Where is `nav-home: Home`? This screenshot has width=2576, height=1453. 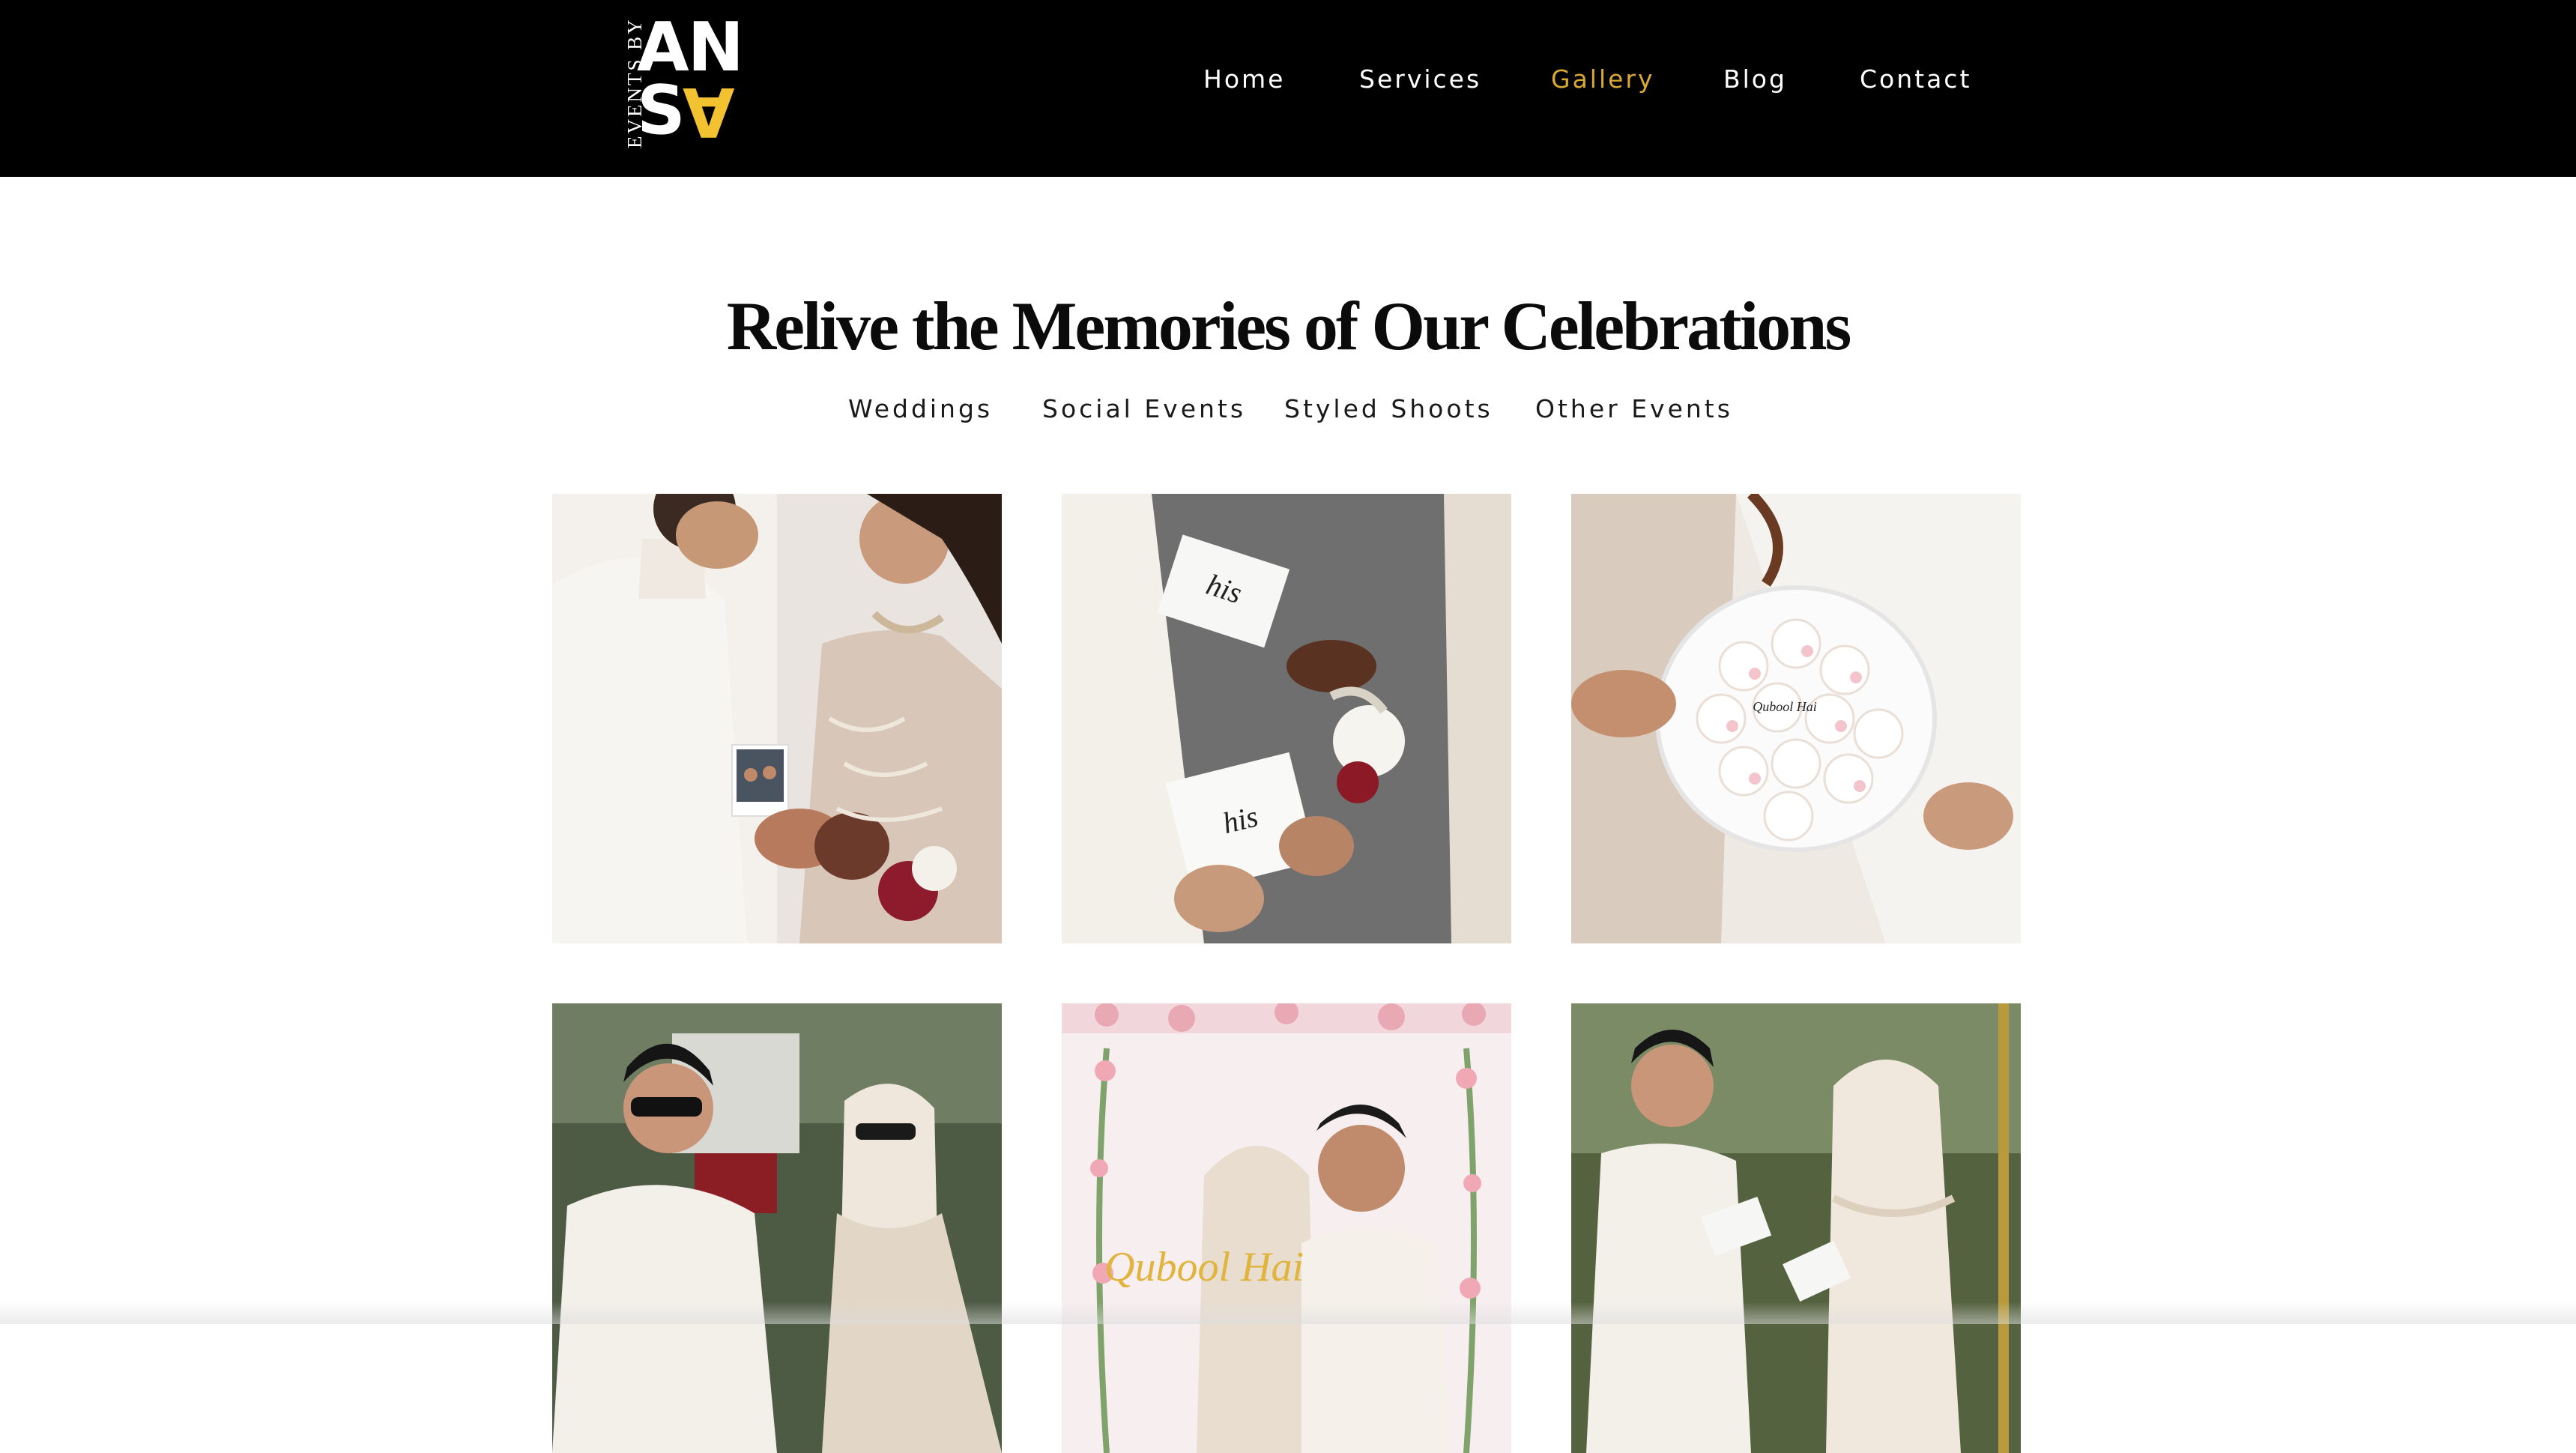
nav-home: Home is located at coordinates (1244, 79).